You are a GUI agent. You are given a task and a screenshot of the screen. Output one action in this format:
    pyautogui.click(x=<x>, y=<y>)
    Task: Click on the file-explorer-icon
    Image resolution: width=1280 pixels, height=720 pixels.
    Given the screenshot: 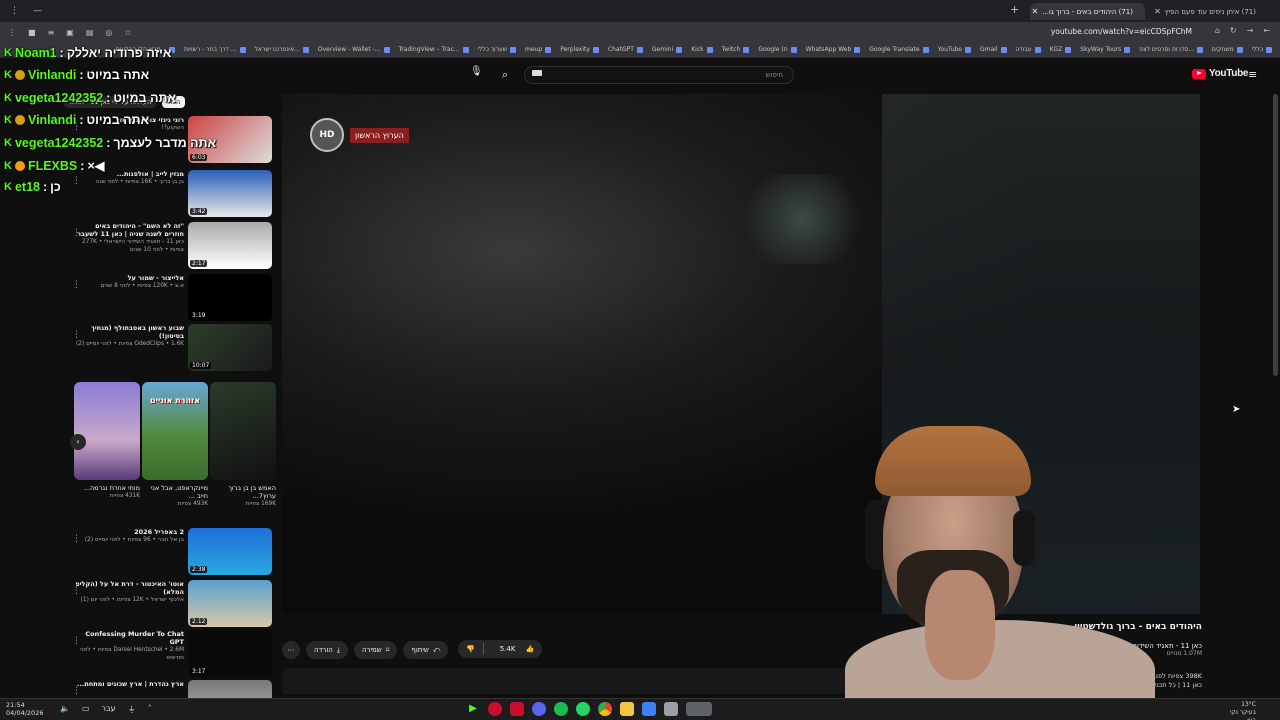 What is the action you would take?
    pyautogui.click(x=627, y=709)
    